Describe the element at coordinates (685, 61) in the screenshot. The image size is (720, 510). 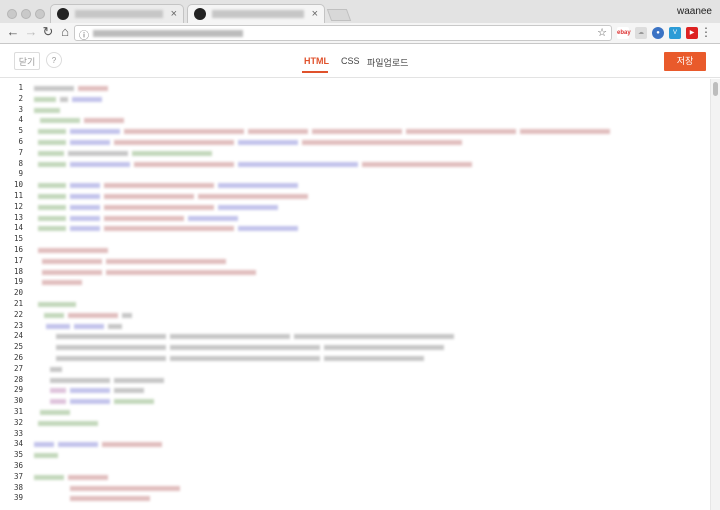
I see `save-button: 저장` at that location.